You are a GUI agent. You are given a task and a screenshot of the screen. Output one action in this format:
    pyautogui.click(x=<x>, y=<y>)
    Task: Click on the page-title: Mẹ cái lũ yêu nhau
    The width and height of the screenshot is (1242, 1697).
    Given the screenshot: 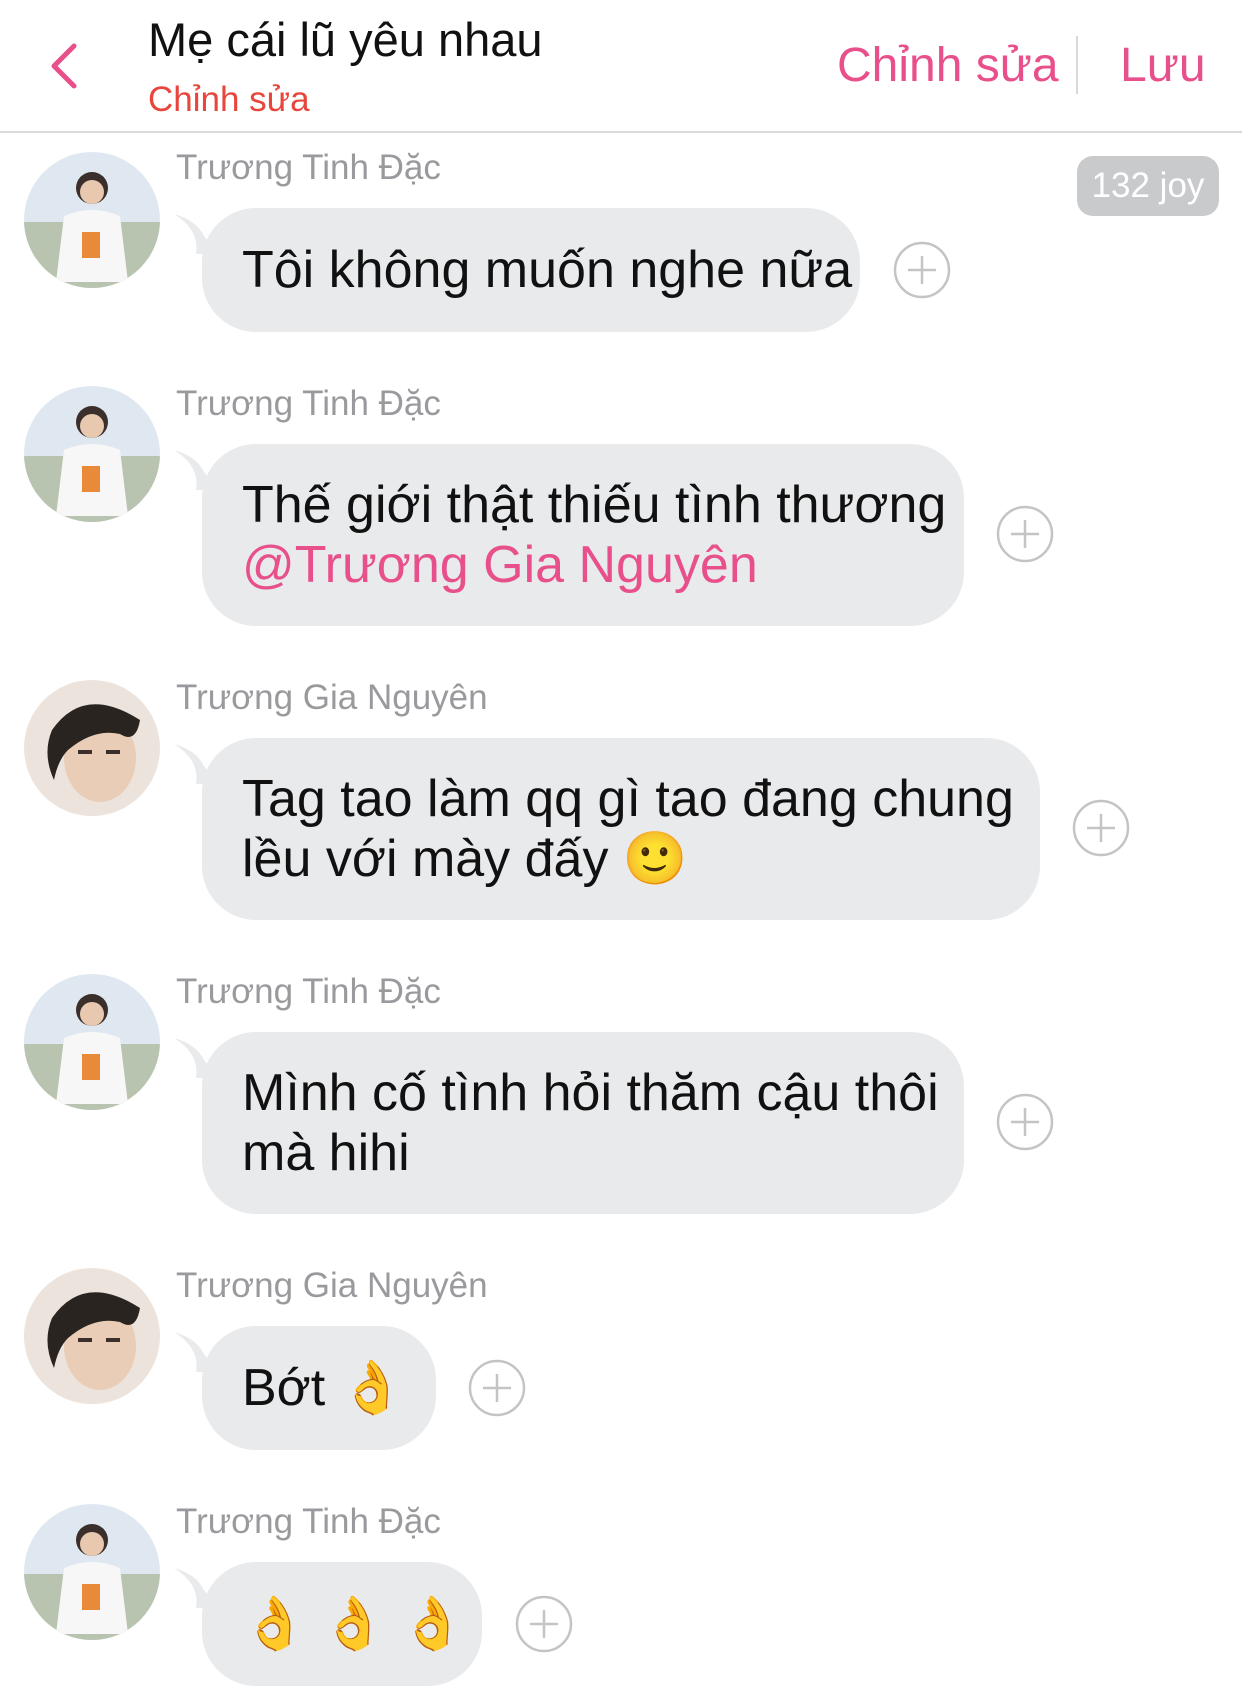 What is the action you would take?
    pyautogui.click(x=345, y=39)
    